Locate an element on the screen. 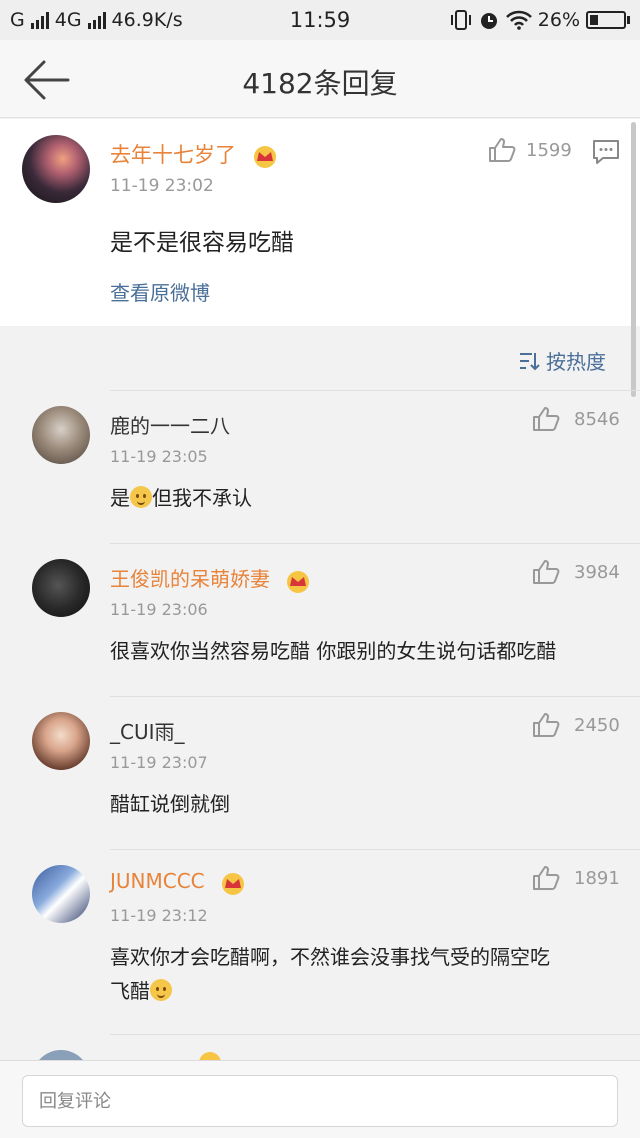 This screenshot has height=1138, width=640. like-count: 1891 is located at coordinates (597, 878).